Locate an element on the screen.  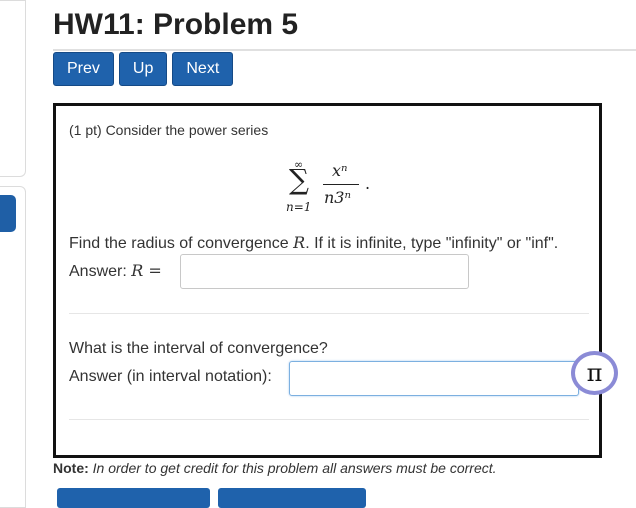
series-numerator: xⁿ is located at coordinates (340, 170).